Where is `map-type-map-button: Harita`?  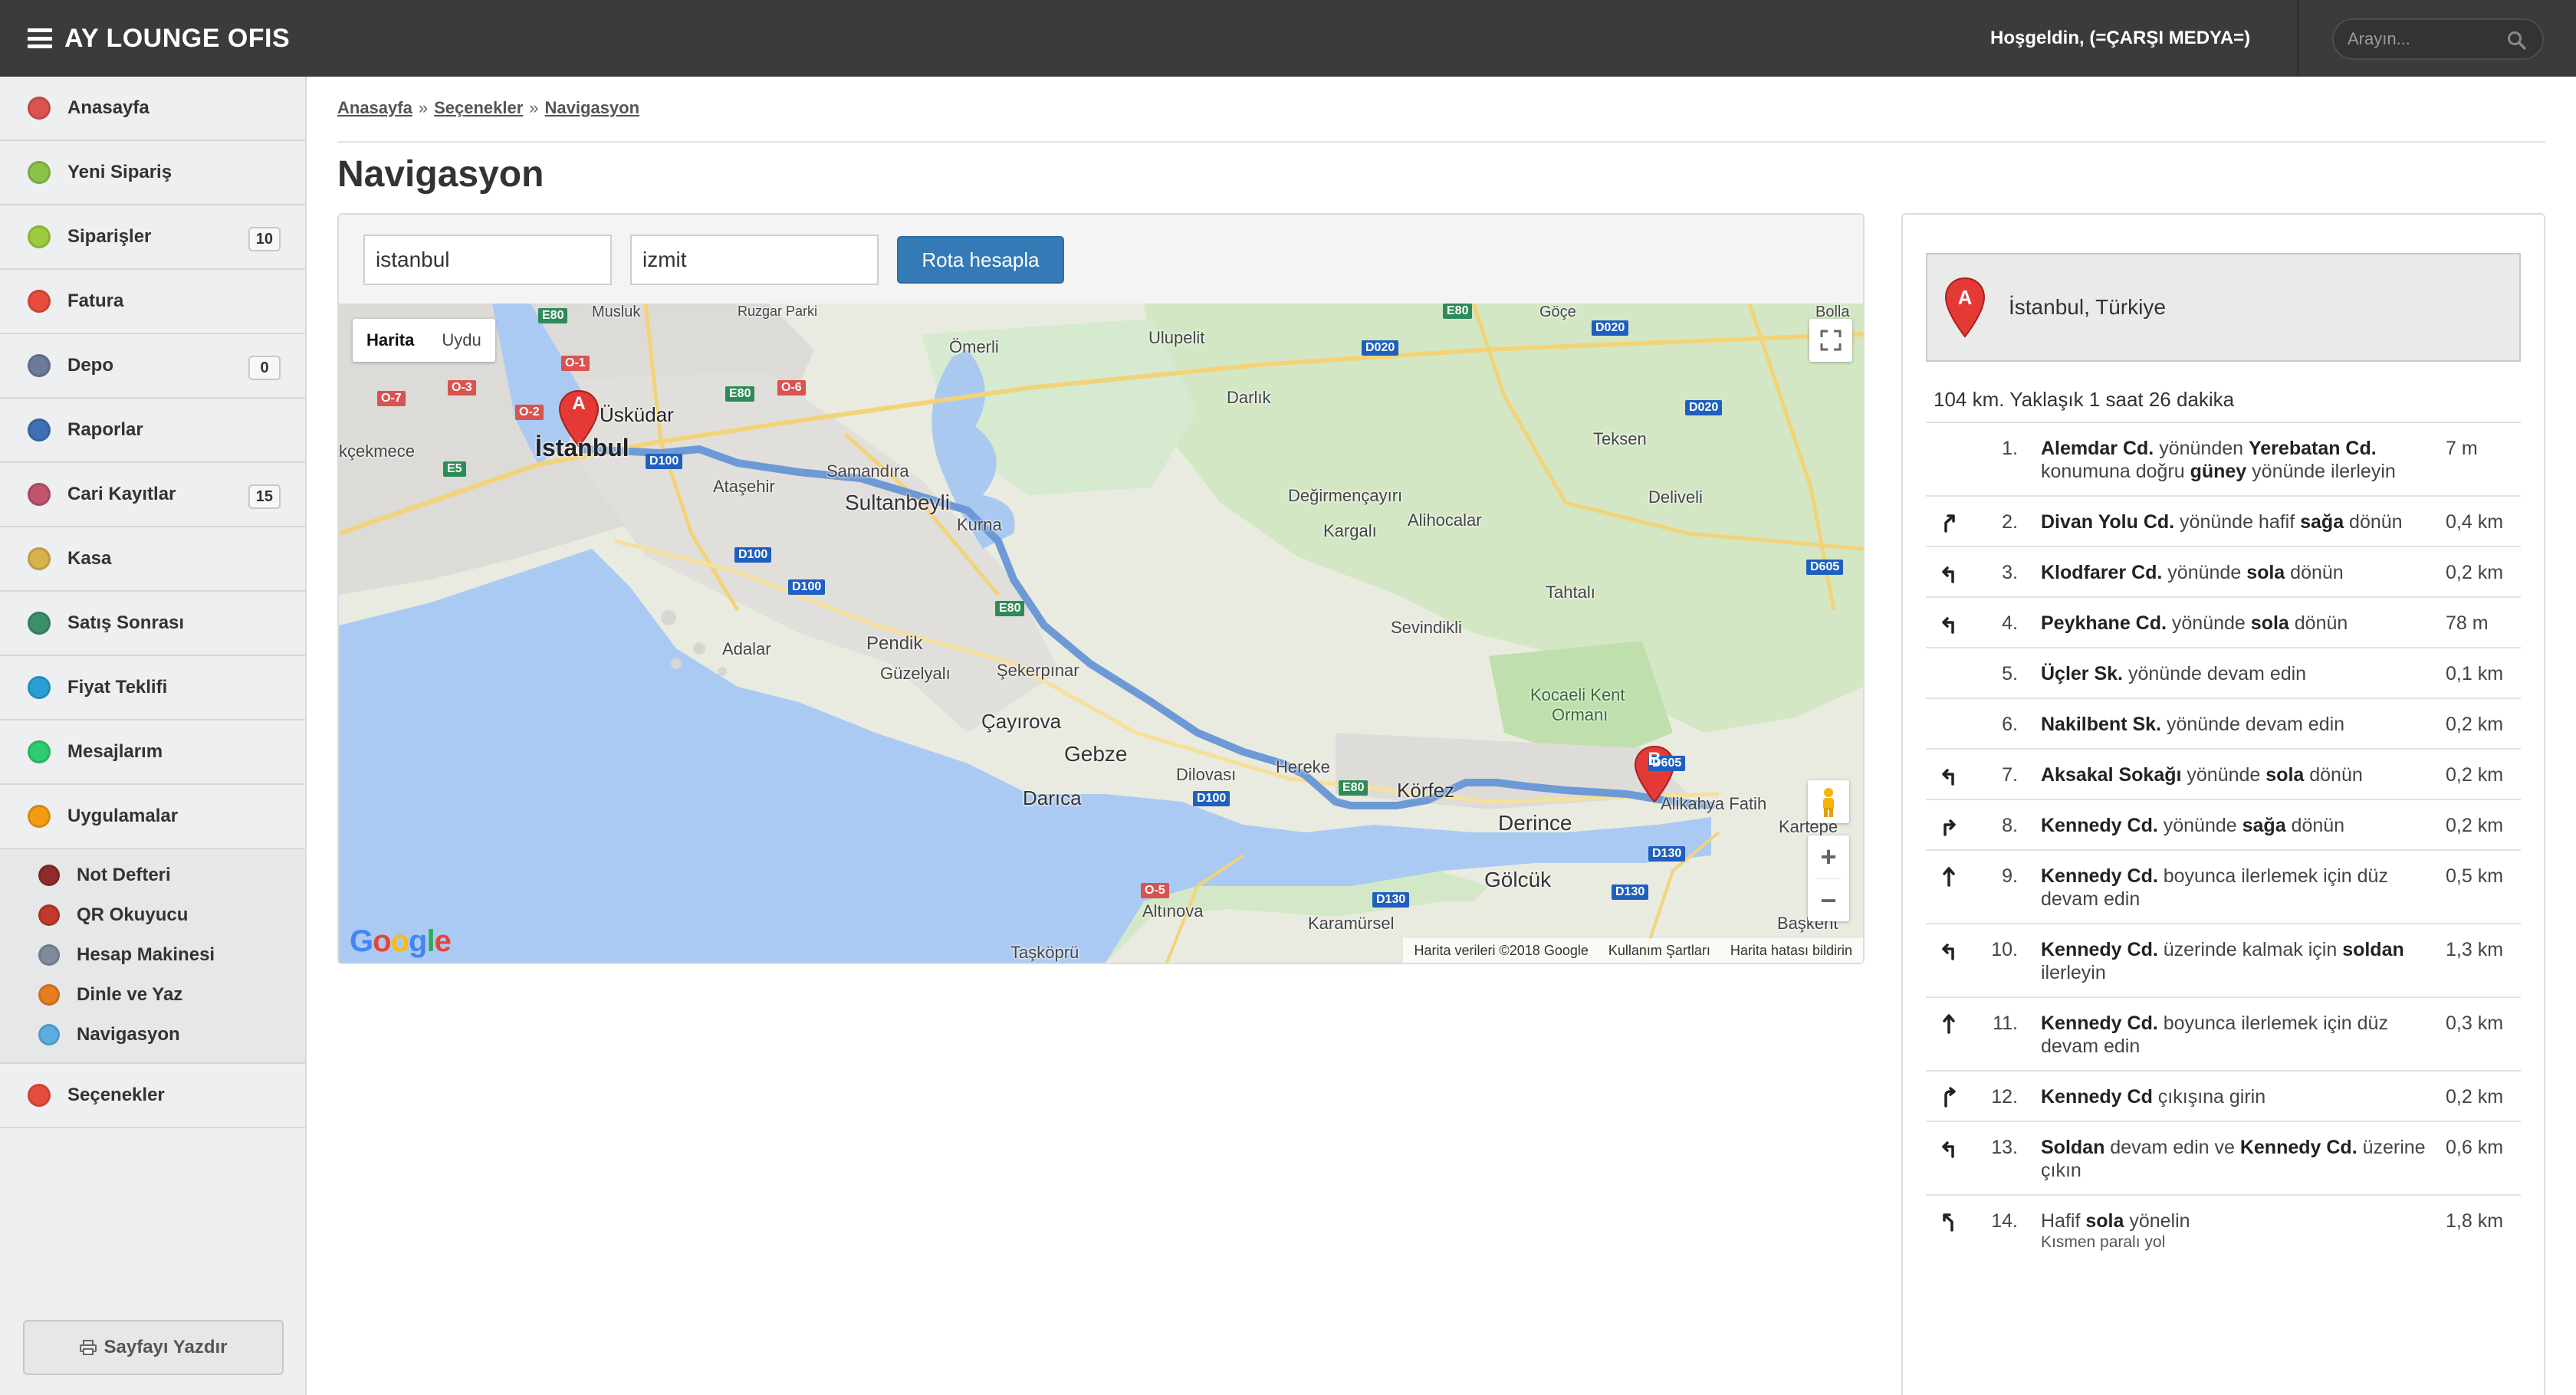
map-type-map-button: Harita is located at coordinates (390, 341).